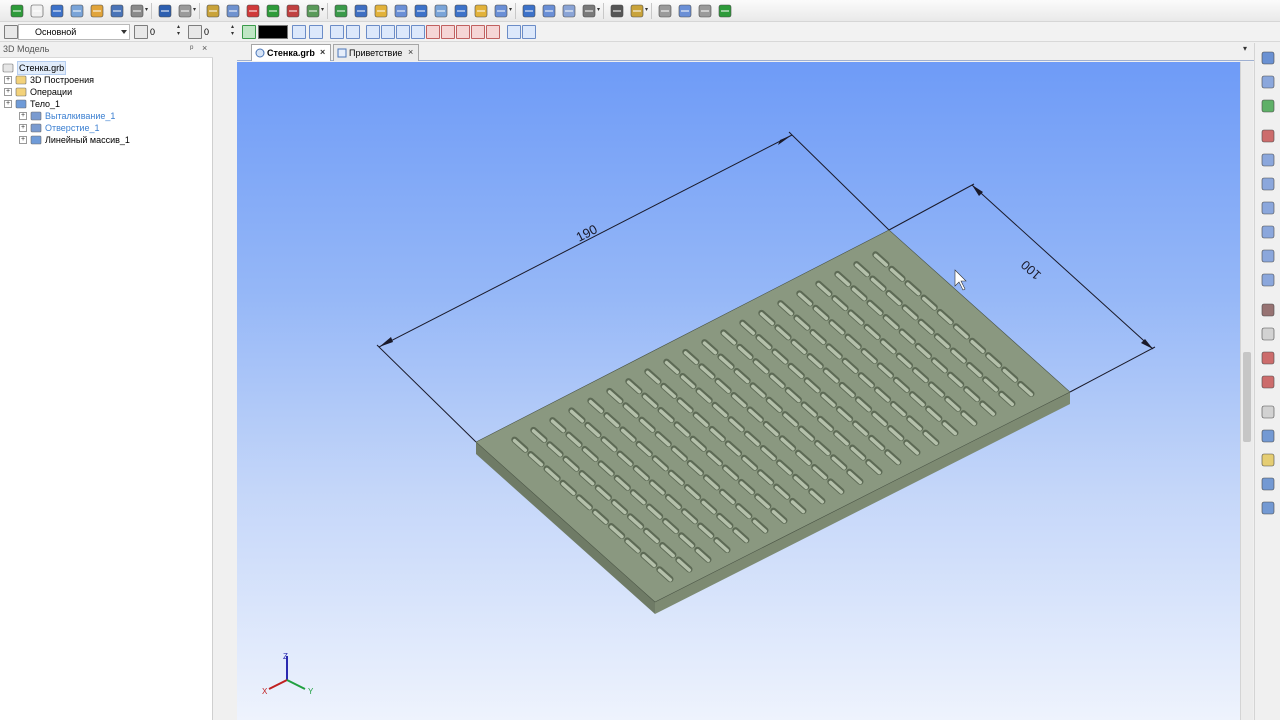  What do you see at coordinates (253, 11) in the screenshot?
I see `axis-icon` at bounding box center [253, 11].